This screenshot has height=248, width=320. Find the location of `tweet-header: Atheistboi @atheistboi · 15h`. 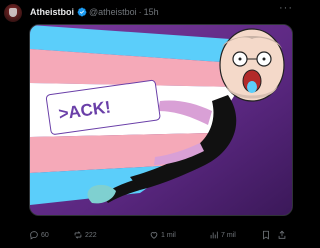

tweet-header: Atheistboi @atheistboi · 15h is located at coordinates (94, 12).